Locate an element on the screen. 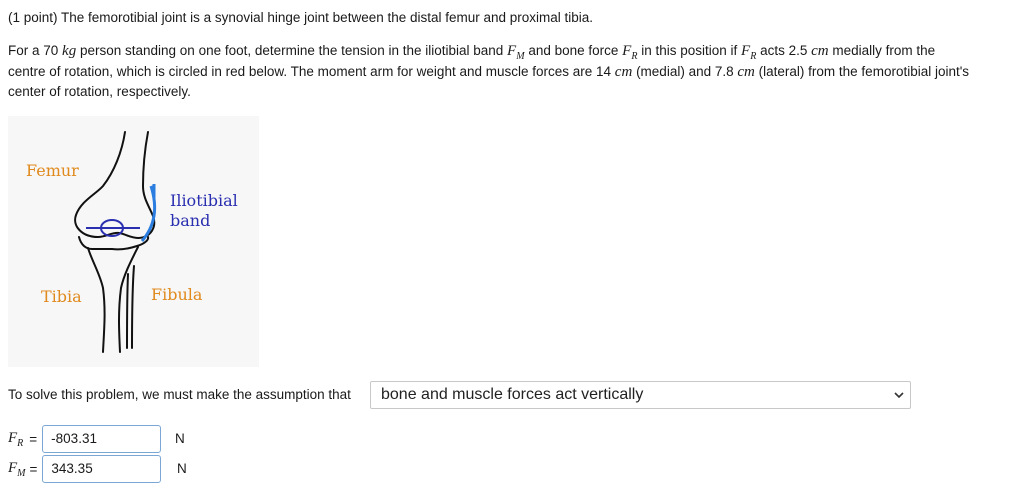  line2-text-c: (lateral) from the femorotibial joint's is located at coordinates (864, 71).